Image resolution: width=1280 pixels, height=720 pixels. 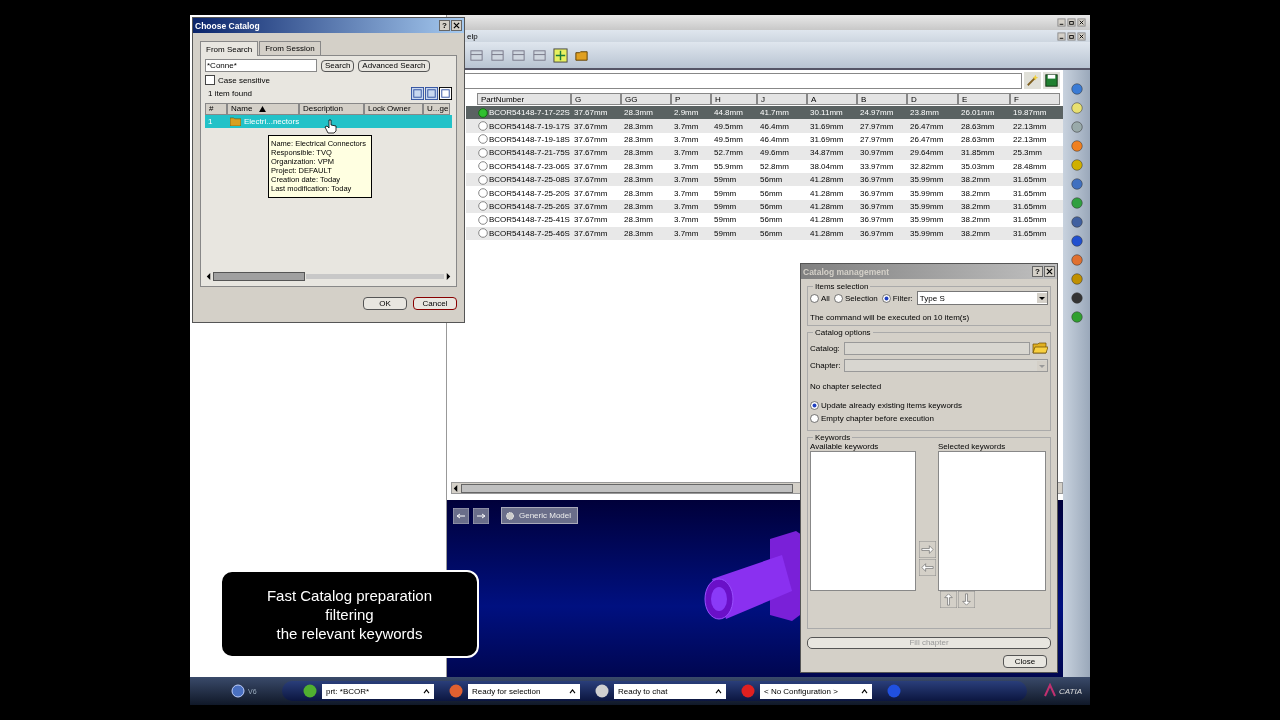 What do you see at coordinates (982, 298) in the screenshot?
I see `filter-dropdown: Type S` at bounding box center [982, 298].